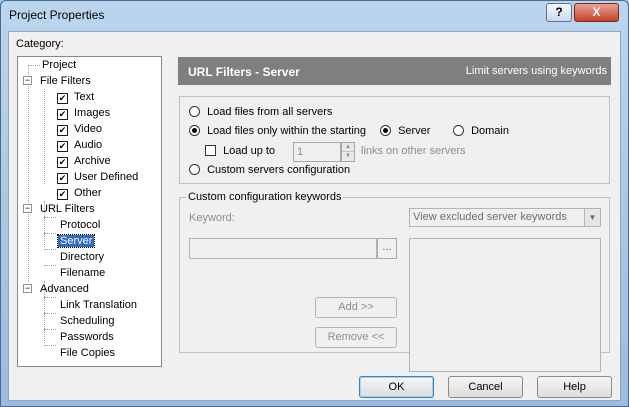 This screenshot has height=407, width=629. I want to click on load-up-to-label: Load up to, so click(249, 151).